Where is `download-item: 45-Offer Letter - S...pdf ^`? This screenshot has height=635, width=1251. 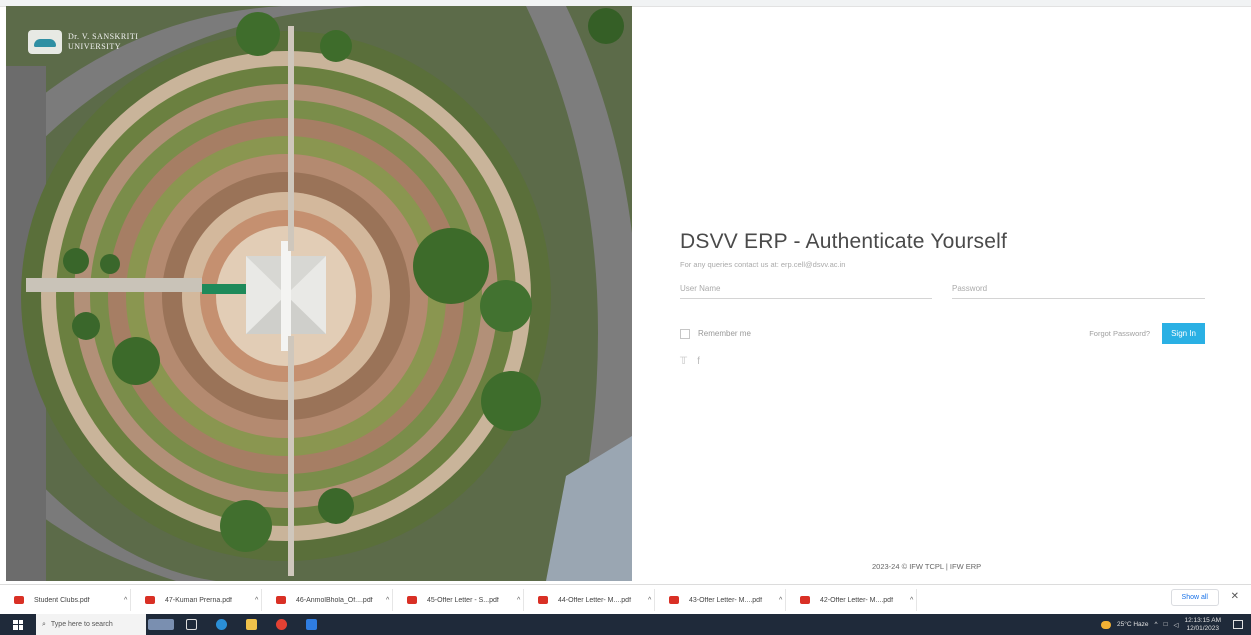 download-item: 45-Offer Letter - S...pdf ^ is located at coordinates (458, 600).